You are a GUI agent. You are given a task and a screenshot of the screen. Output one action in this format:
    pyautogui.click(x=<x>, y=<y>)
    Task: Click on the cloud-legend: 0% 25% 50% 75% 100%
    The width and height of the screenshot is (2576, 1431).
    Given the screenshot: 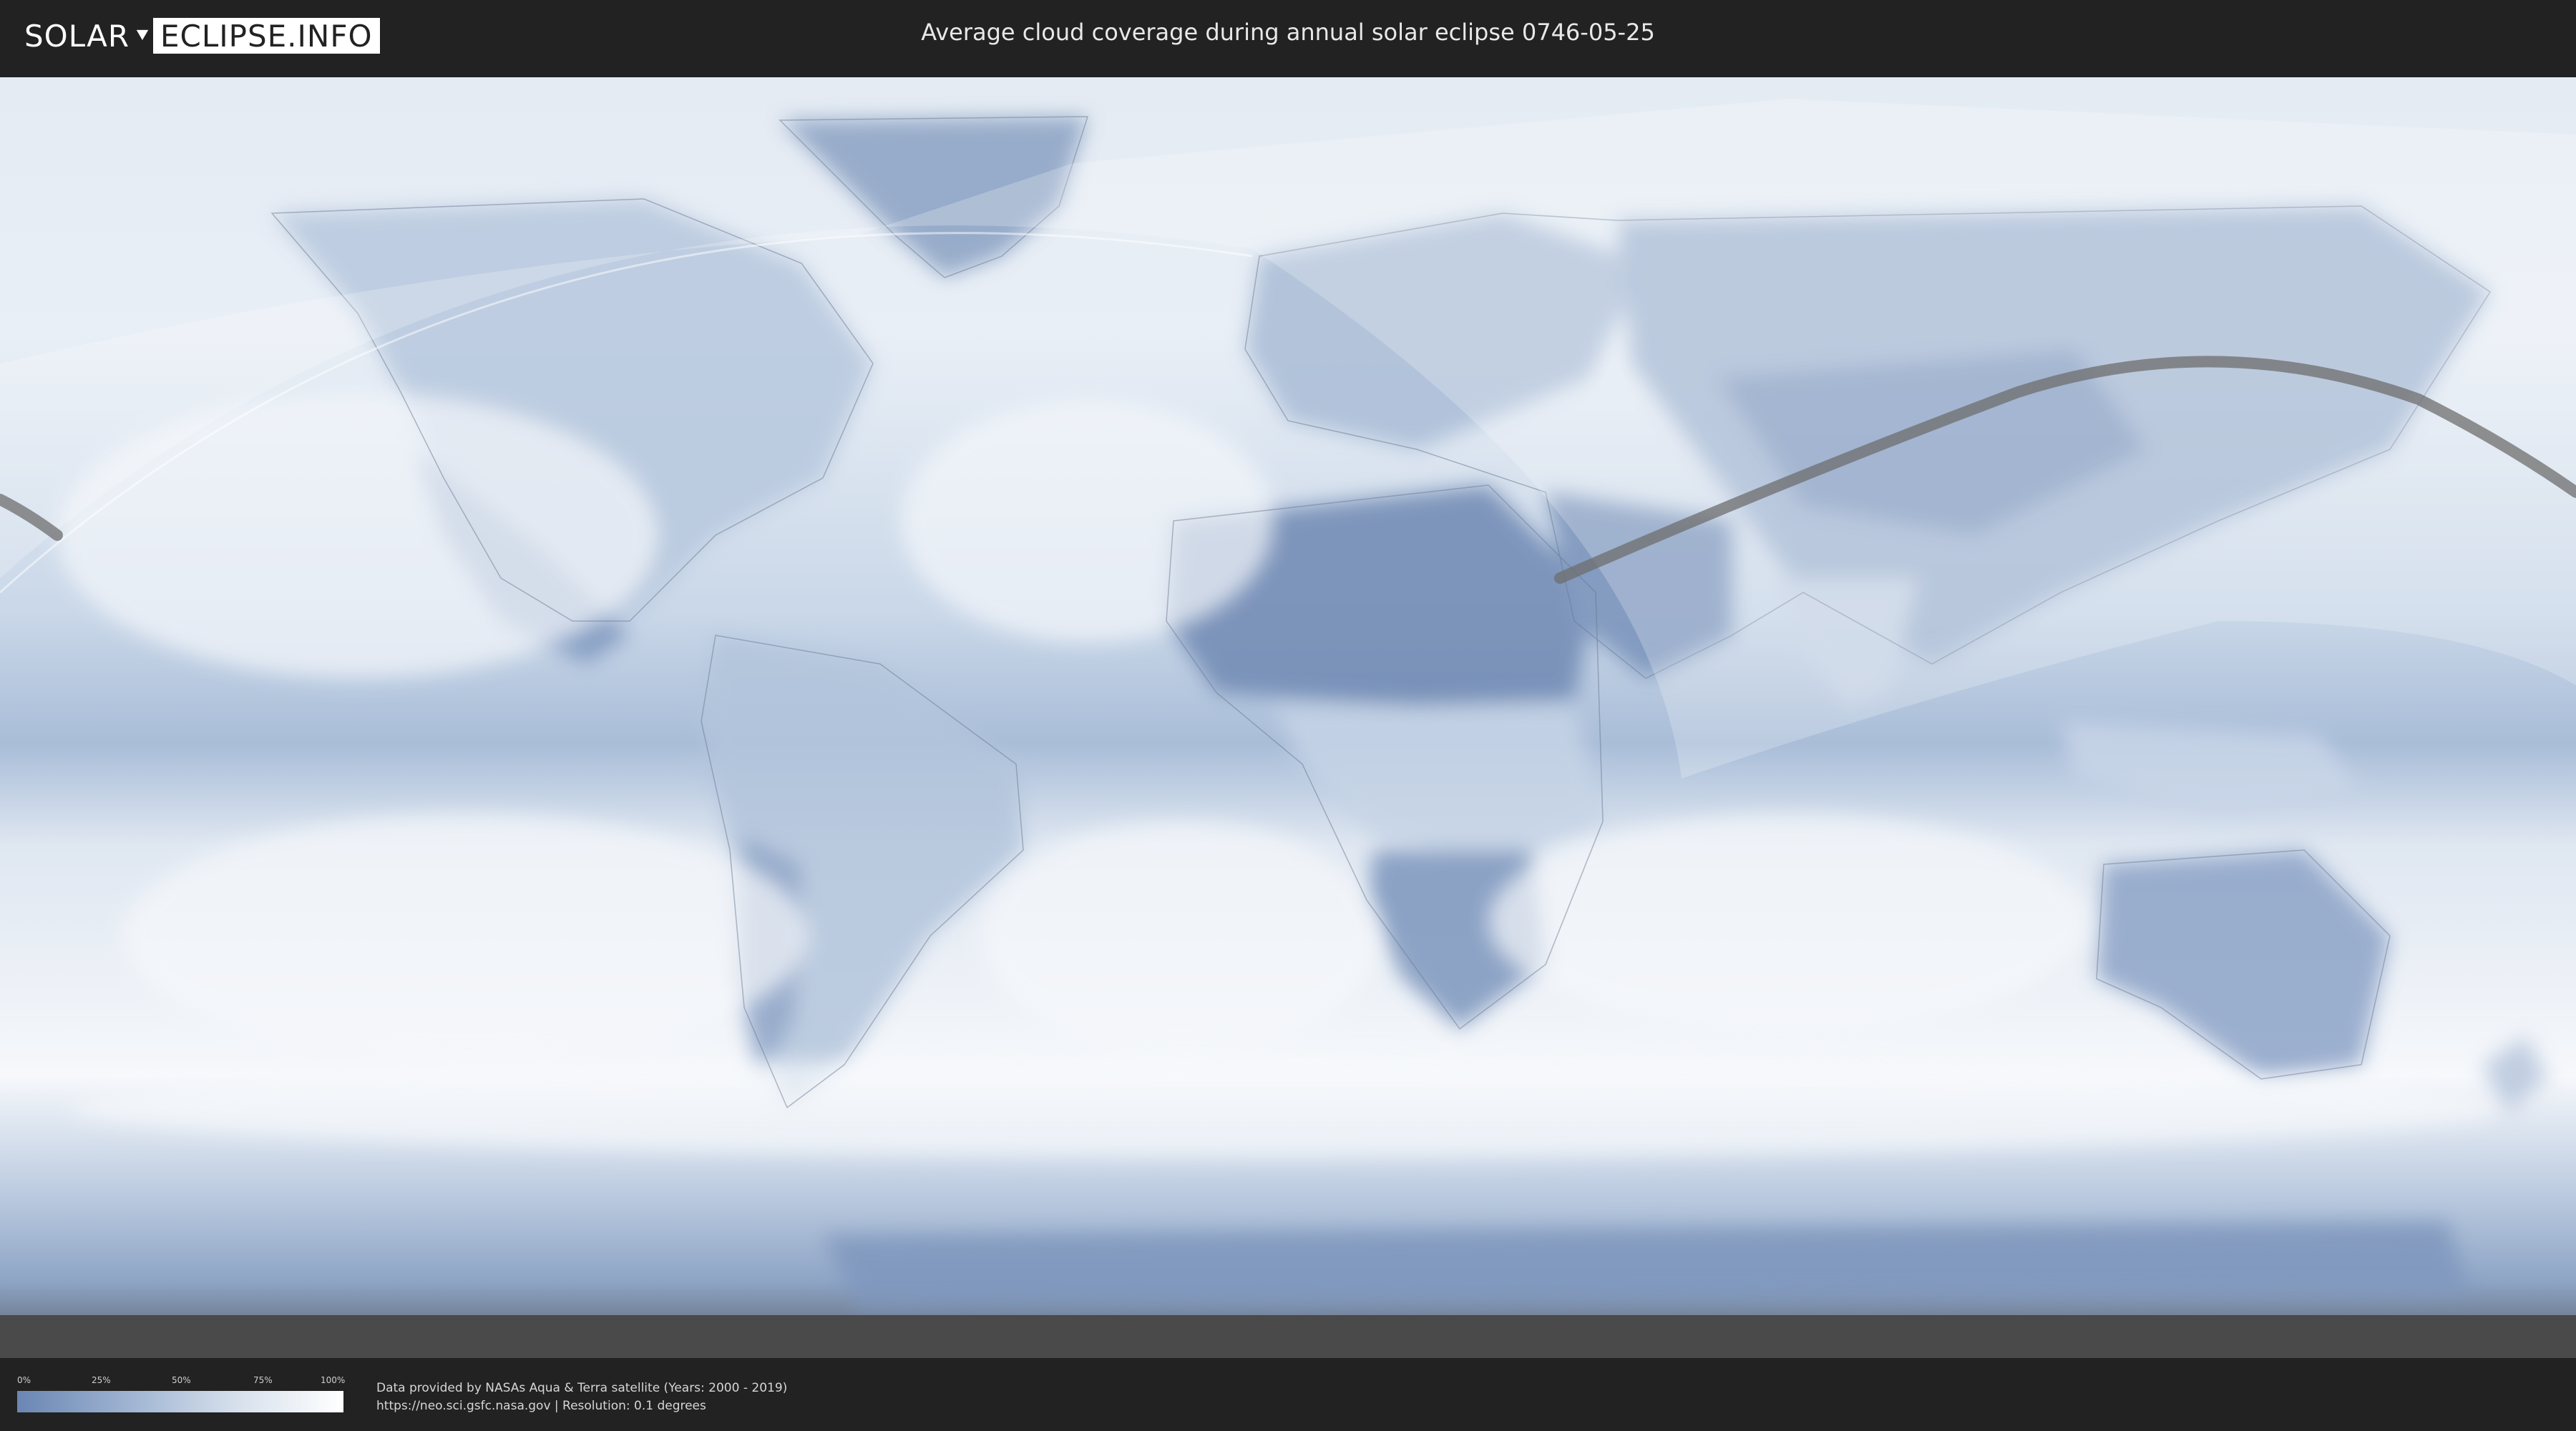 What is the action you would take?
    pyautogui.click(x=181, y=1393)
    